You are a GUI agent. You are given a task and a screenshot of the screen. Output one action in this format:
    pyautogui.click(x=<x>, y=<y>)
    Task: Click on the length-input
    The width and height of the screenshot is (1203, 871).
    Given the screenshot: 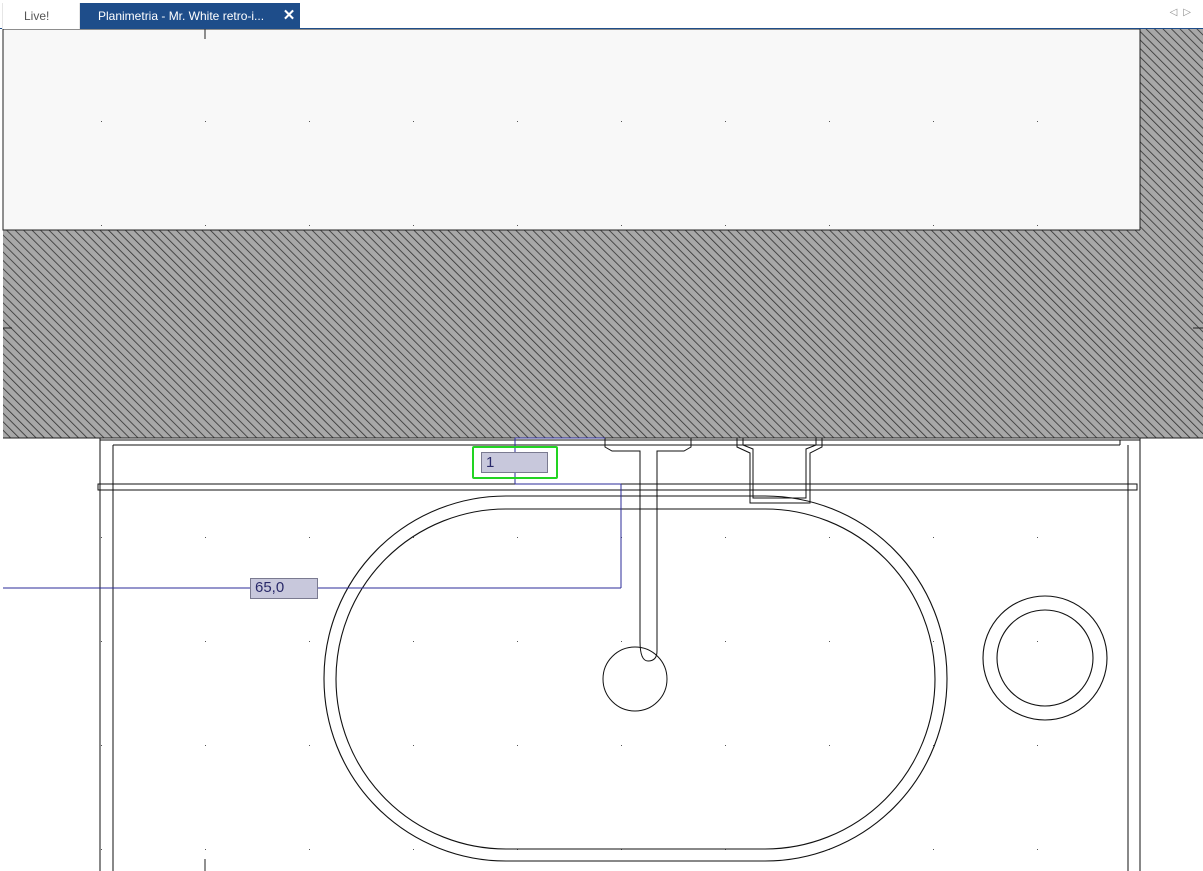 What is the action you would take?
    pyautogui.click(x=514, y=462)
    